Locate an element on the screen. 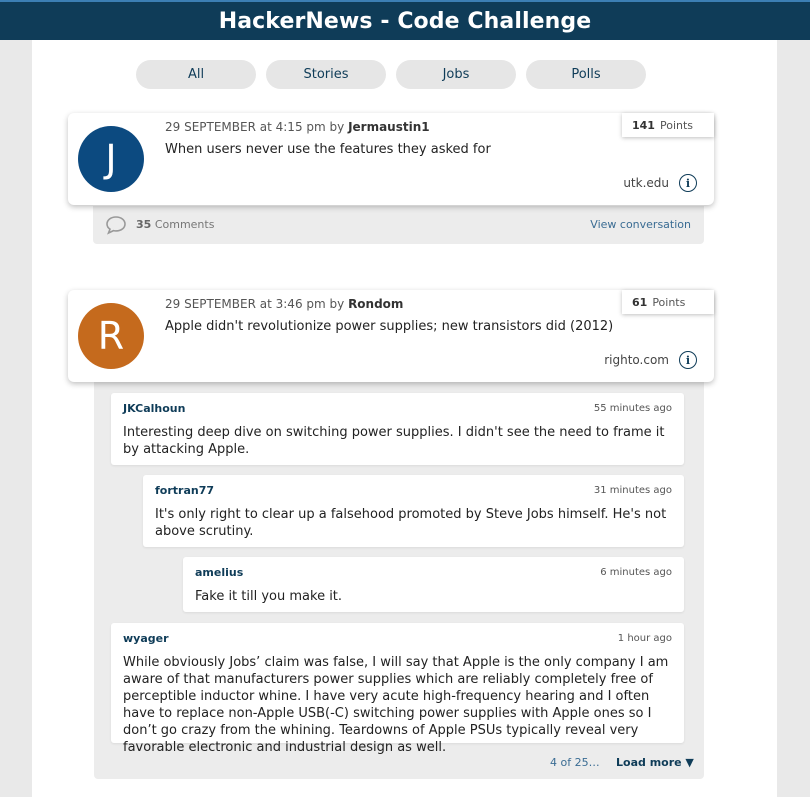 The height and width of the screenshot is (797, 810). comment-user: fortran77 is located at coordinates (184, 490).